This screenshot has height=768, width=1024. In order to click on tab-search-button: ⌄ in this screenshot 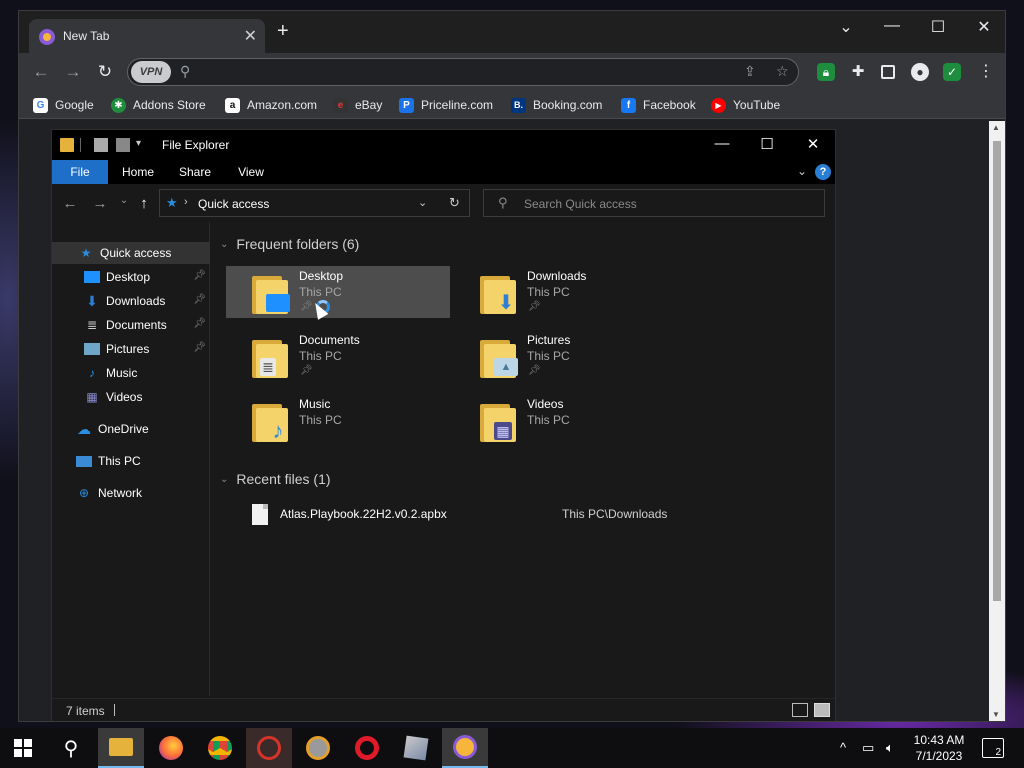, I will do `click(846, 27)`.